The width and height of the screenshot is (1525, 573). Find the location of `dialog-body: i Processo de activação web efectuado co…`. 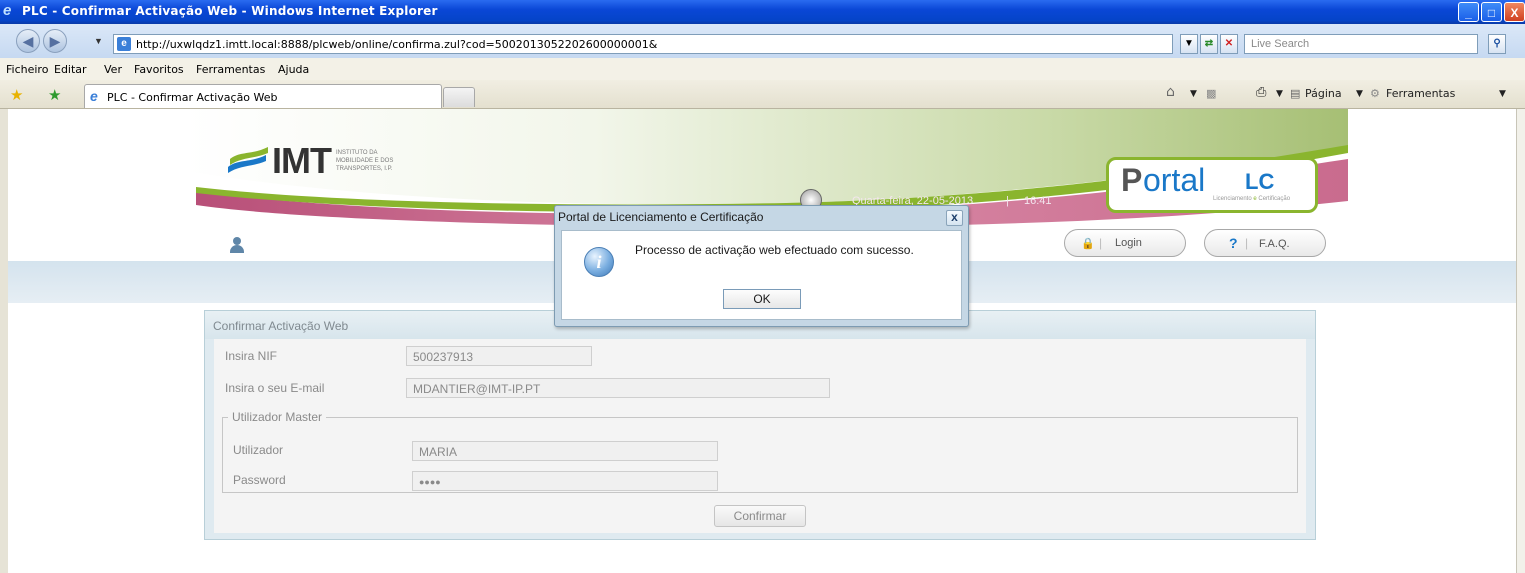

dialog-body: i Processo de activação web efectuado co… is located at coordinates (761, 275).